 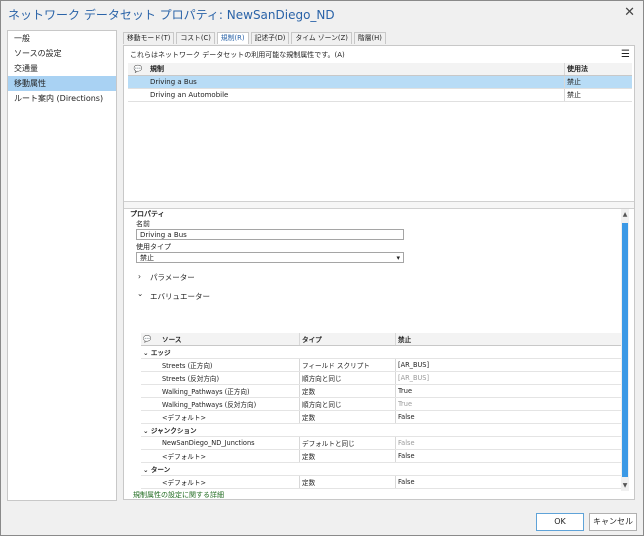 What do you see at coordinates (347, 365) in the screenshot?
I see `type-cell: フィールド スクリプト` at bounding box center [347, 365].